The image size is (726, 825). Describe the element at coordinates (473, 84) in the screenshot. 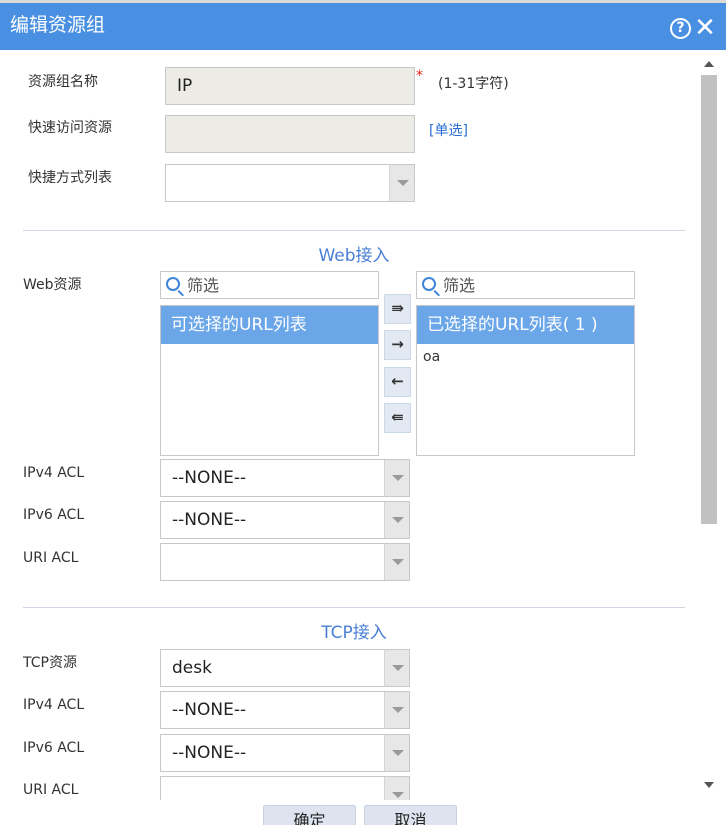

I see `group-name-hint: (1-31字符)` at that location.